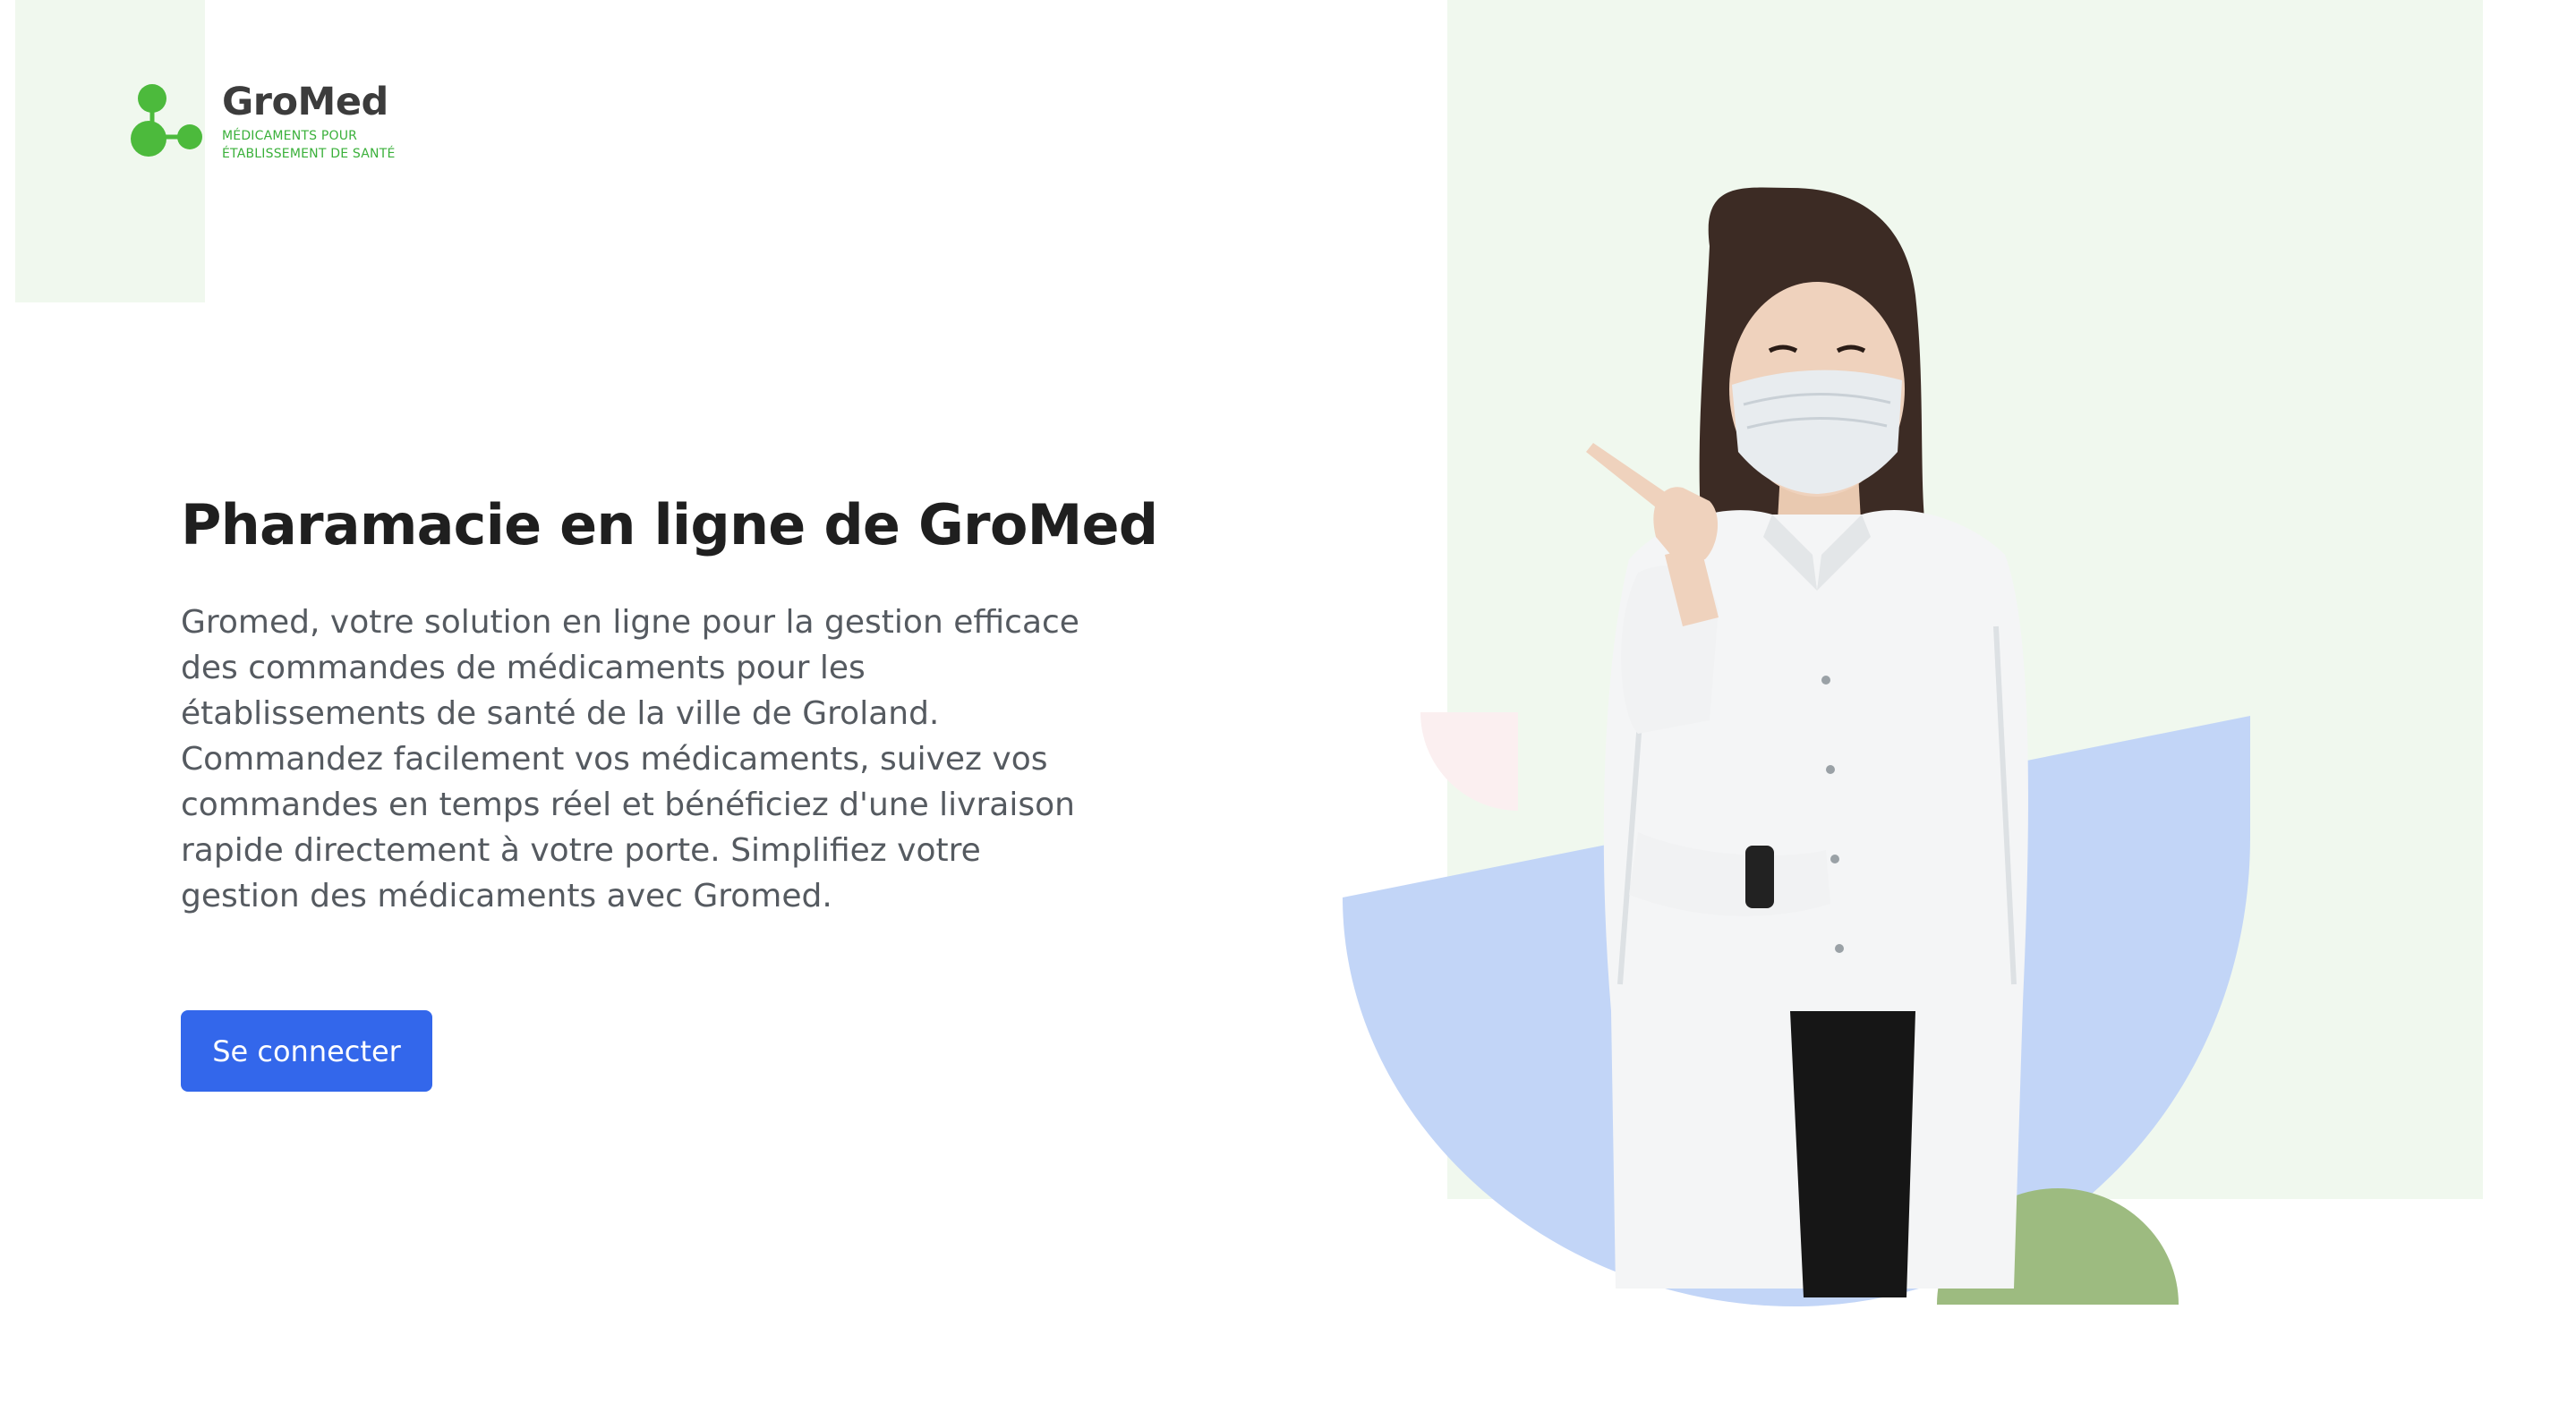 This screenshot has width=2576, height=1412. Describe the element at coordinates (1469, 762) in the screenshot. I see `illustration-pink-shape` at that location.